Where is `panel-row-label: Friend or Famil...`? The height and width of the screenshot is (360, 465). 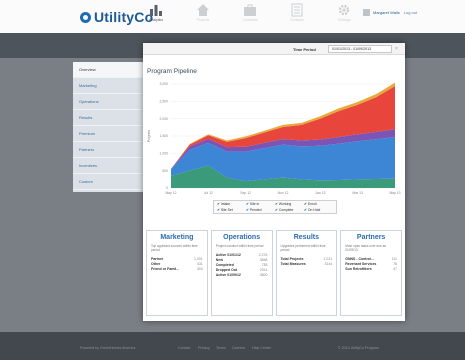
panel-row-label: Friend or Famil... is located at coordinates (165, 269).